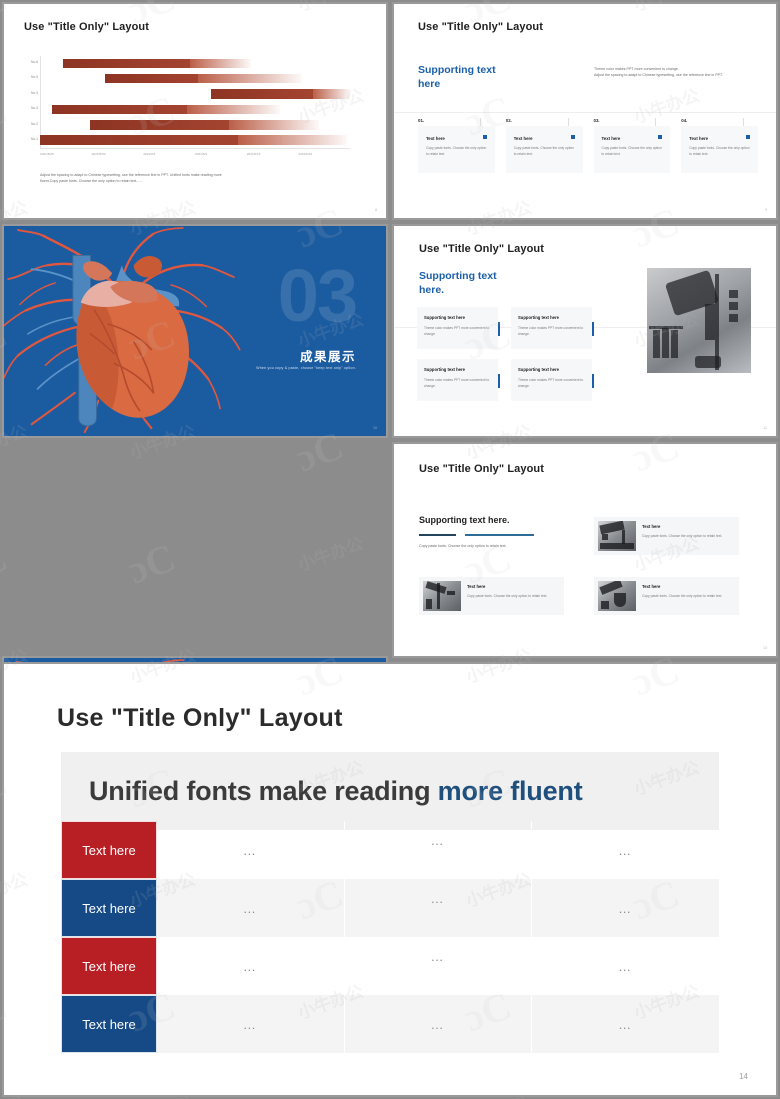 The width and height of the screenshot is (780, 1099). What do you see at coordinates (444, 369) in the screenshot?
I see `info-box-heading: Supporting text here` at bounding box center [444, 369].